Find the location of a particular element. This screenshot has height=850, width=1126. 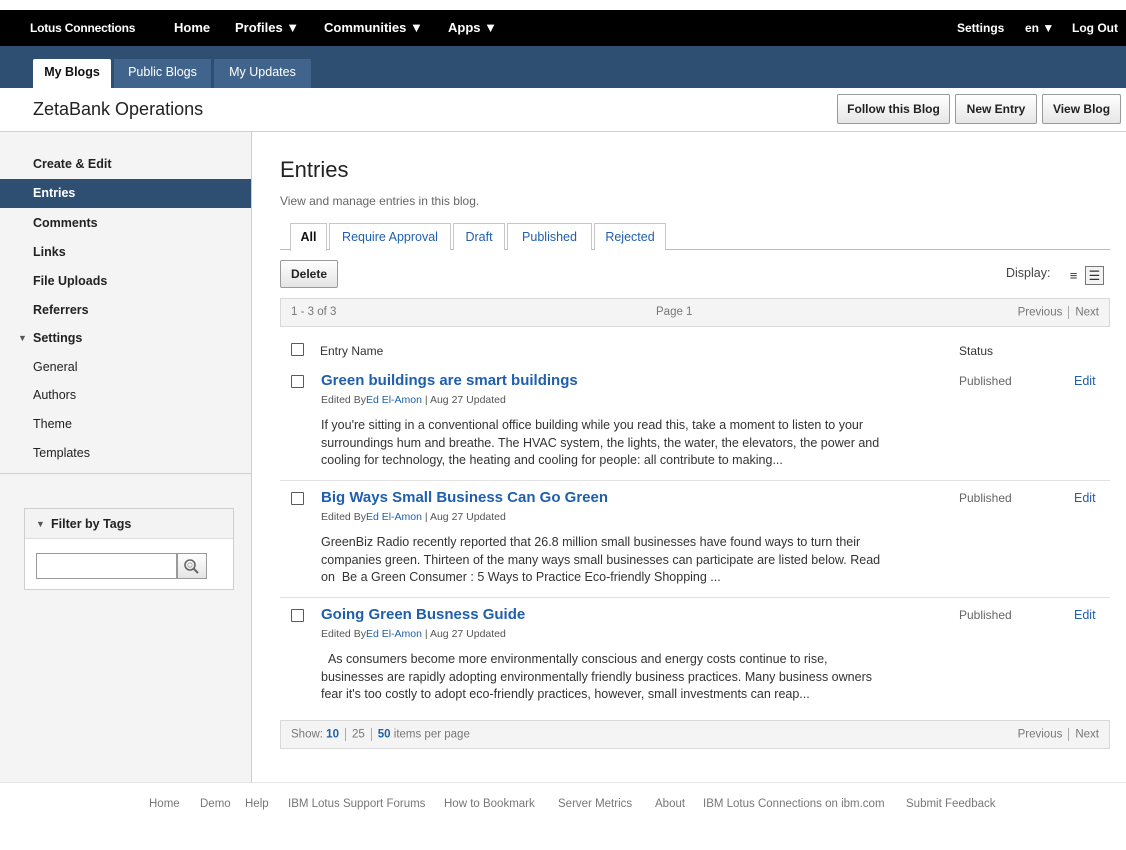

logout-link: Log Out is located at coordinates (1095, 28).